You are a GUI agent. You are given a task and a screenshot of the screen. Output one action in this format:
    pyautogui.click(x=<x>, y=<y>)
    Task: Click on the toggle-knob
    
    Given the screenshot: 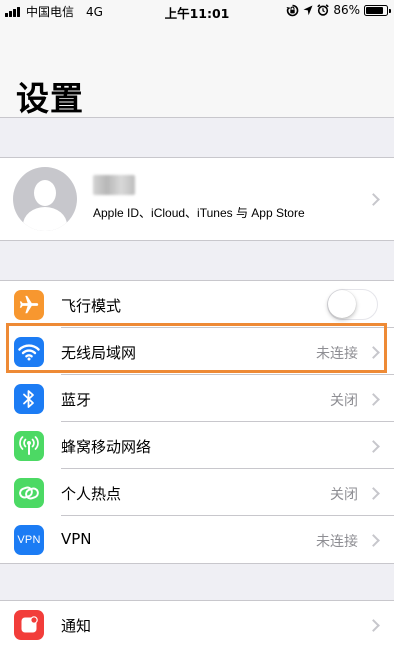 What is the action you would take?
    pyautogui.click(x=342, y=304)
    